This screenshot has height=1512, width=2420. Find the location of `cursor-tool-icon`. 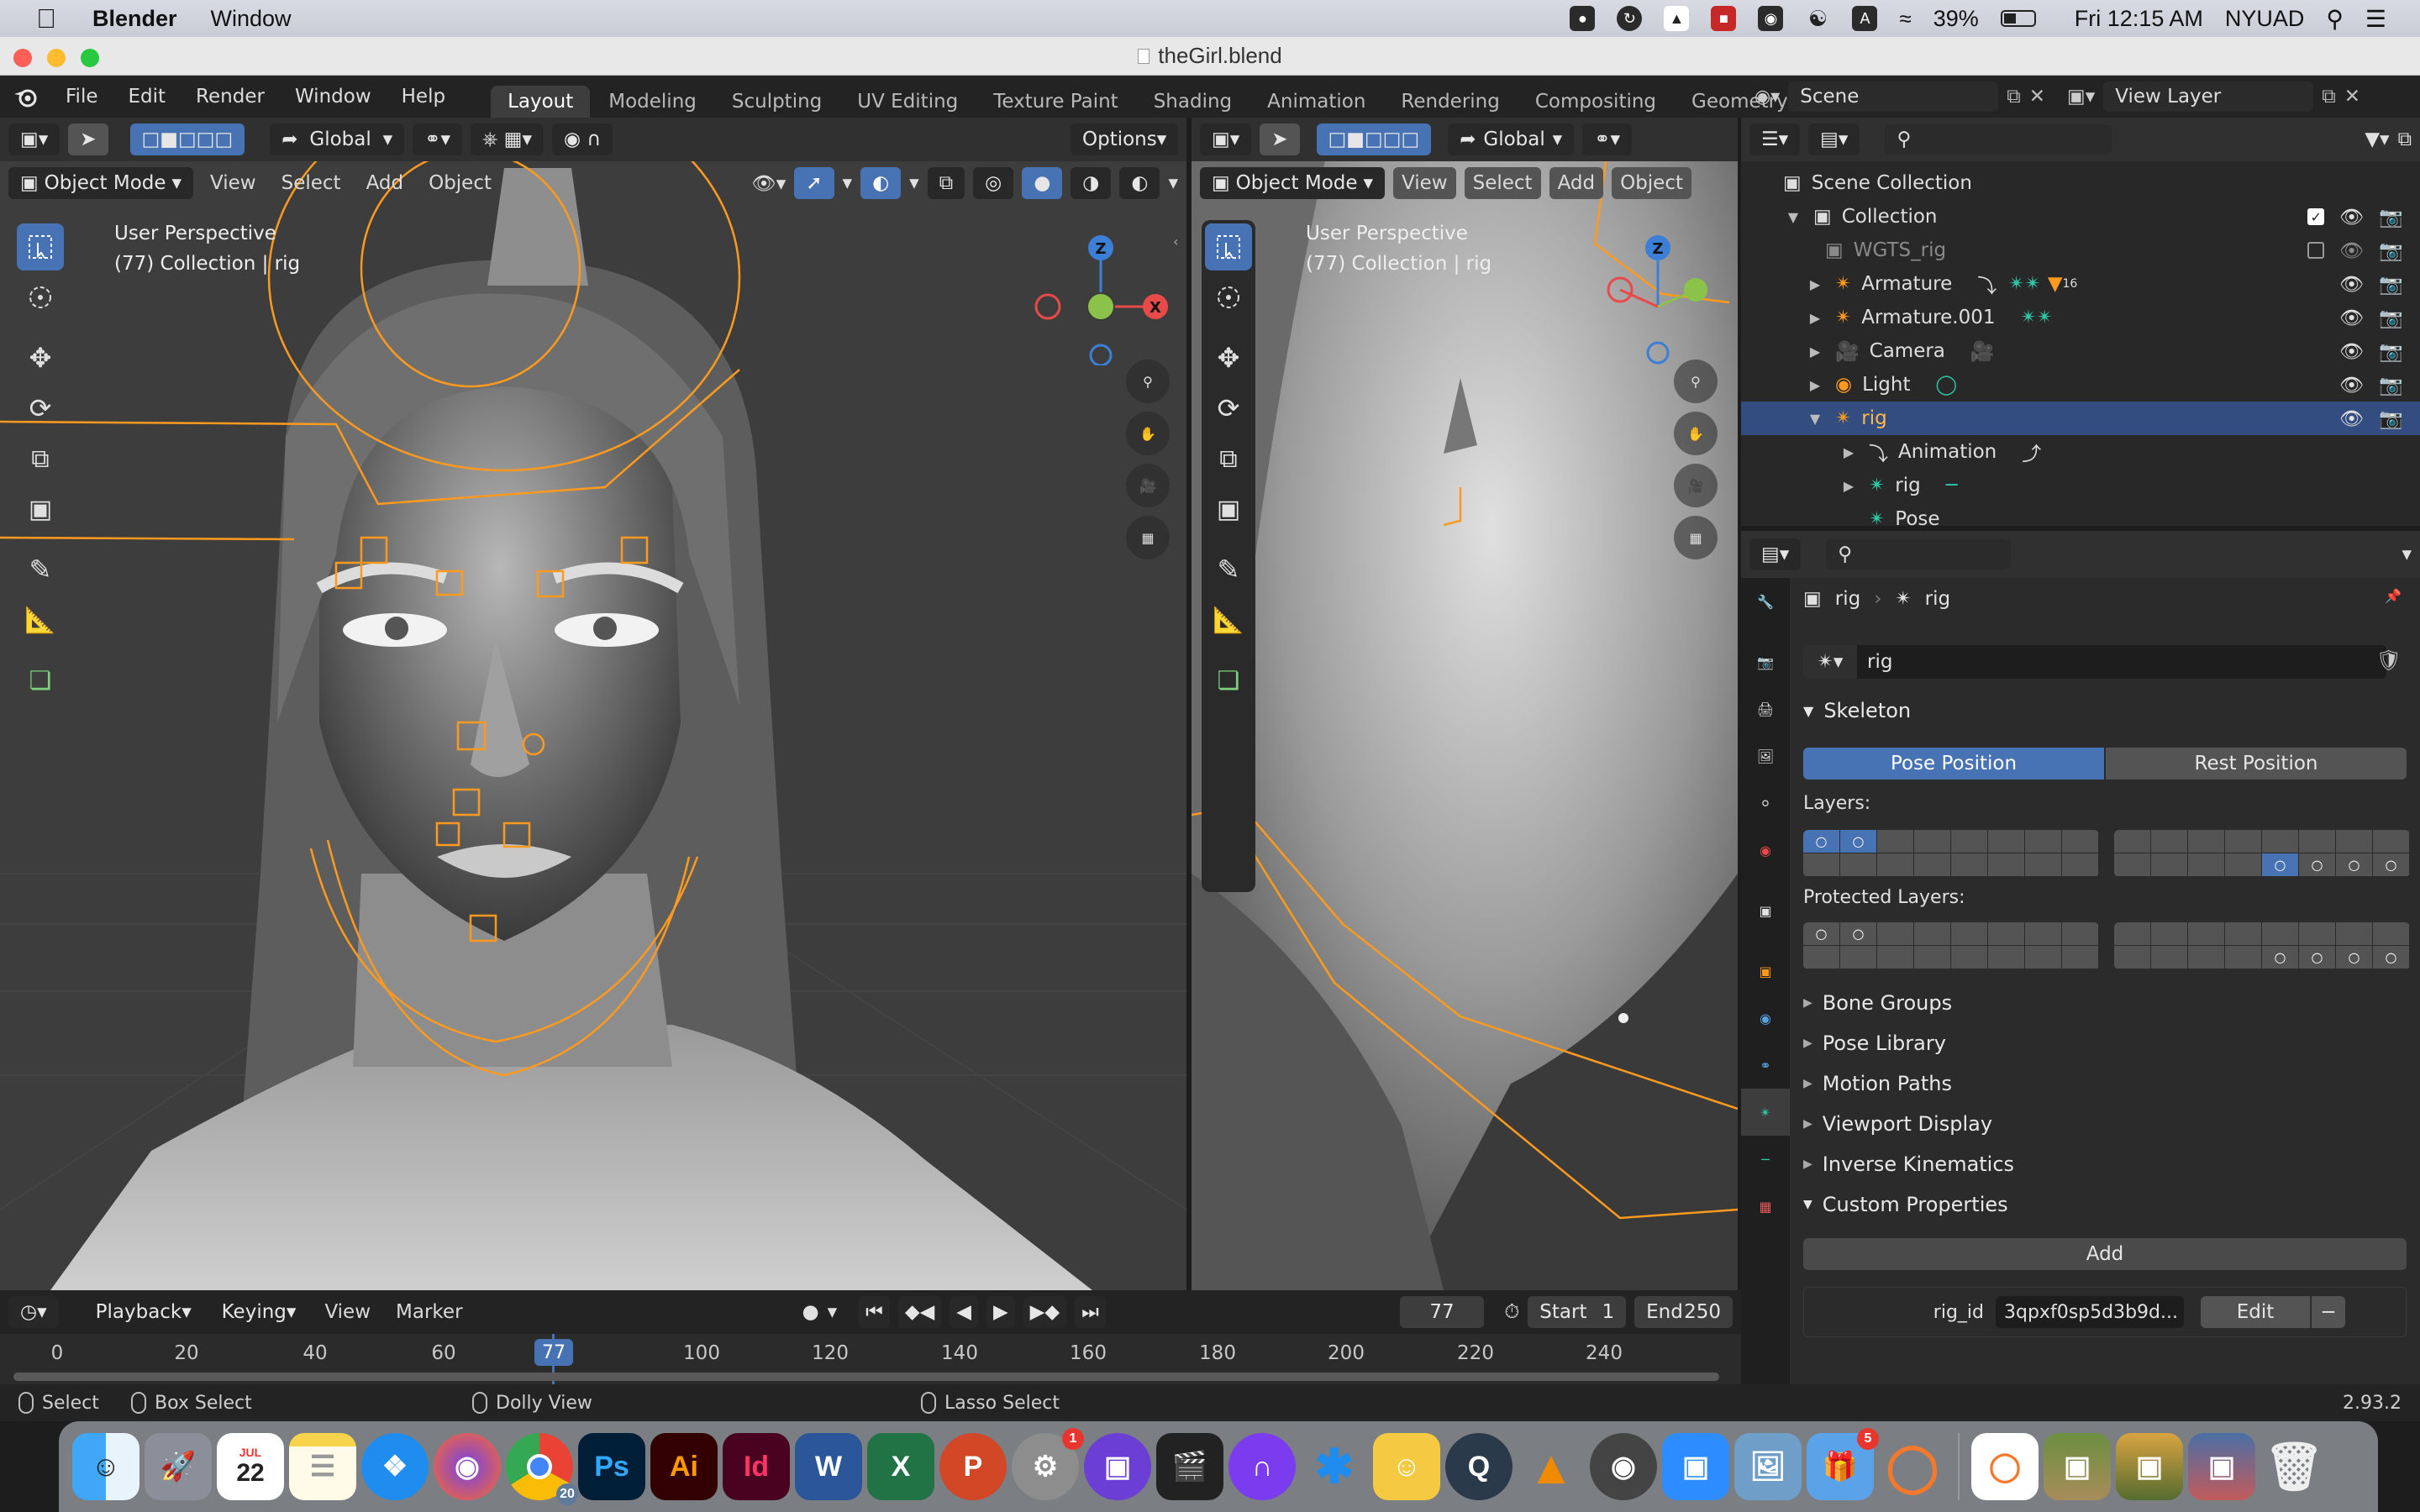

cursor-tool-icon is located at coordinates (1228, 297).